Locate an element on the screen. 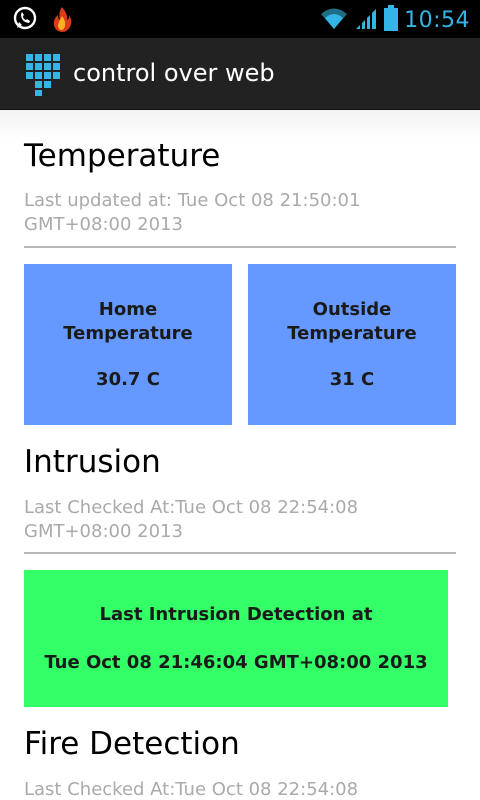 This screenshot has width=480, height=800. temperature-heading: Temperature is located at coordinates (122, 156).